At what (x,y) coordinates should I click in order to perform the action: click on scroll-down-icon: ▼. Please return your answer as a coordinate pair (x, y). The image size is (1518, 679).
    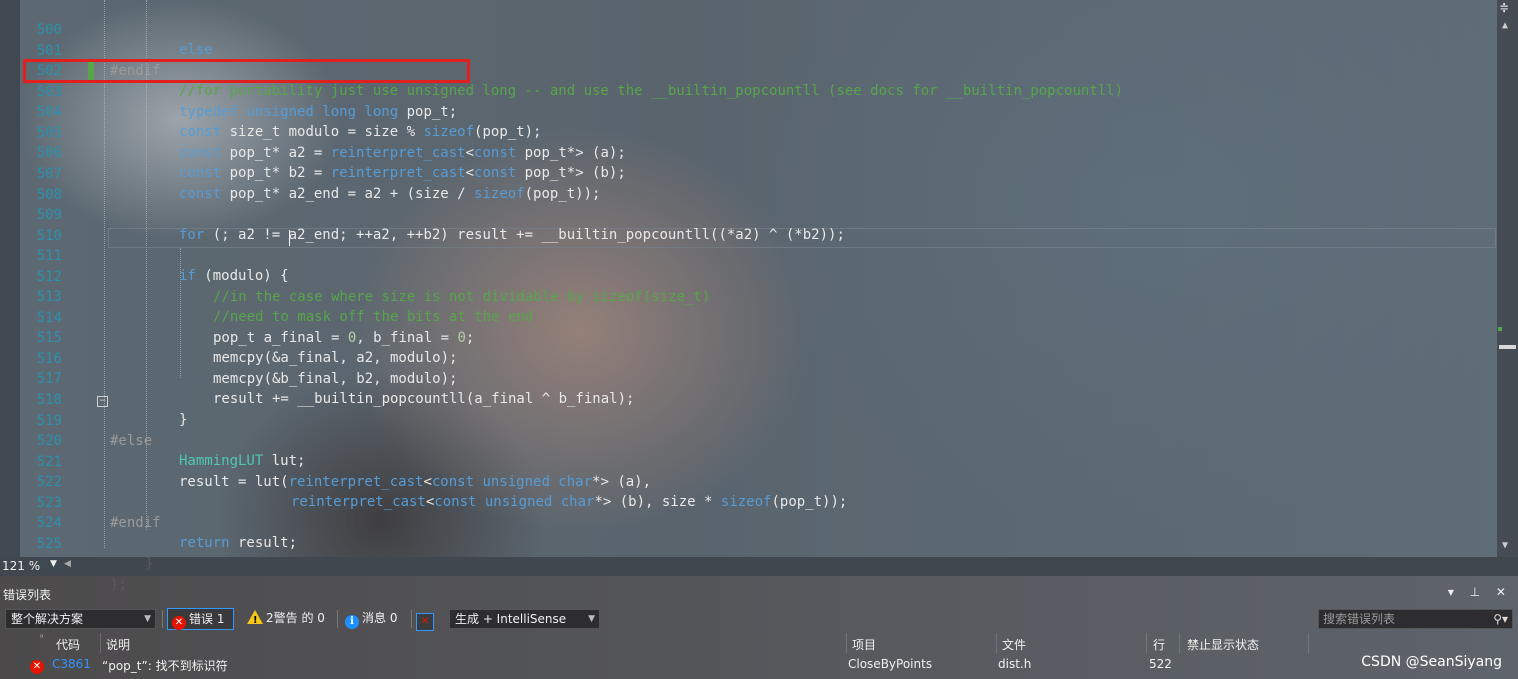
    Looking at the image, I should click on (1505, 545).